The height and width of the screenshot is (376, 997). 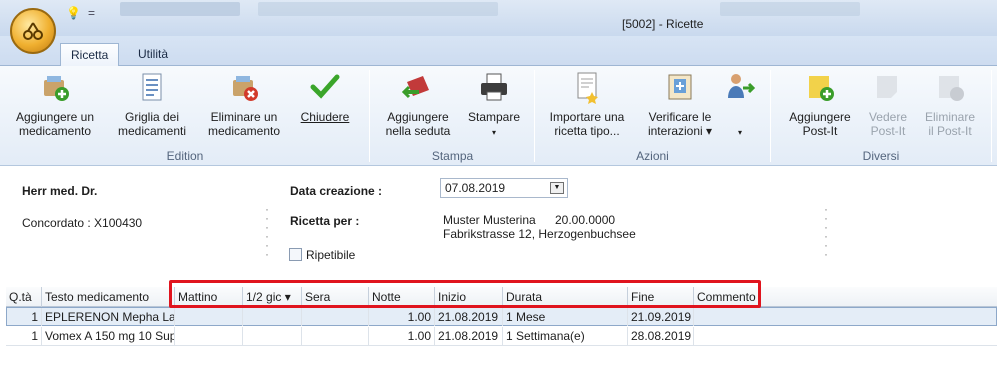 I want to click on medication-grid-label-2: medicamenti, so click(x=152, y=131).